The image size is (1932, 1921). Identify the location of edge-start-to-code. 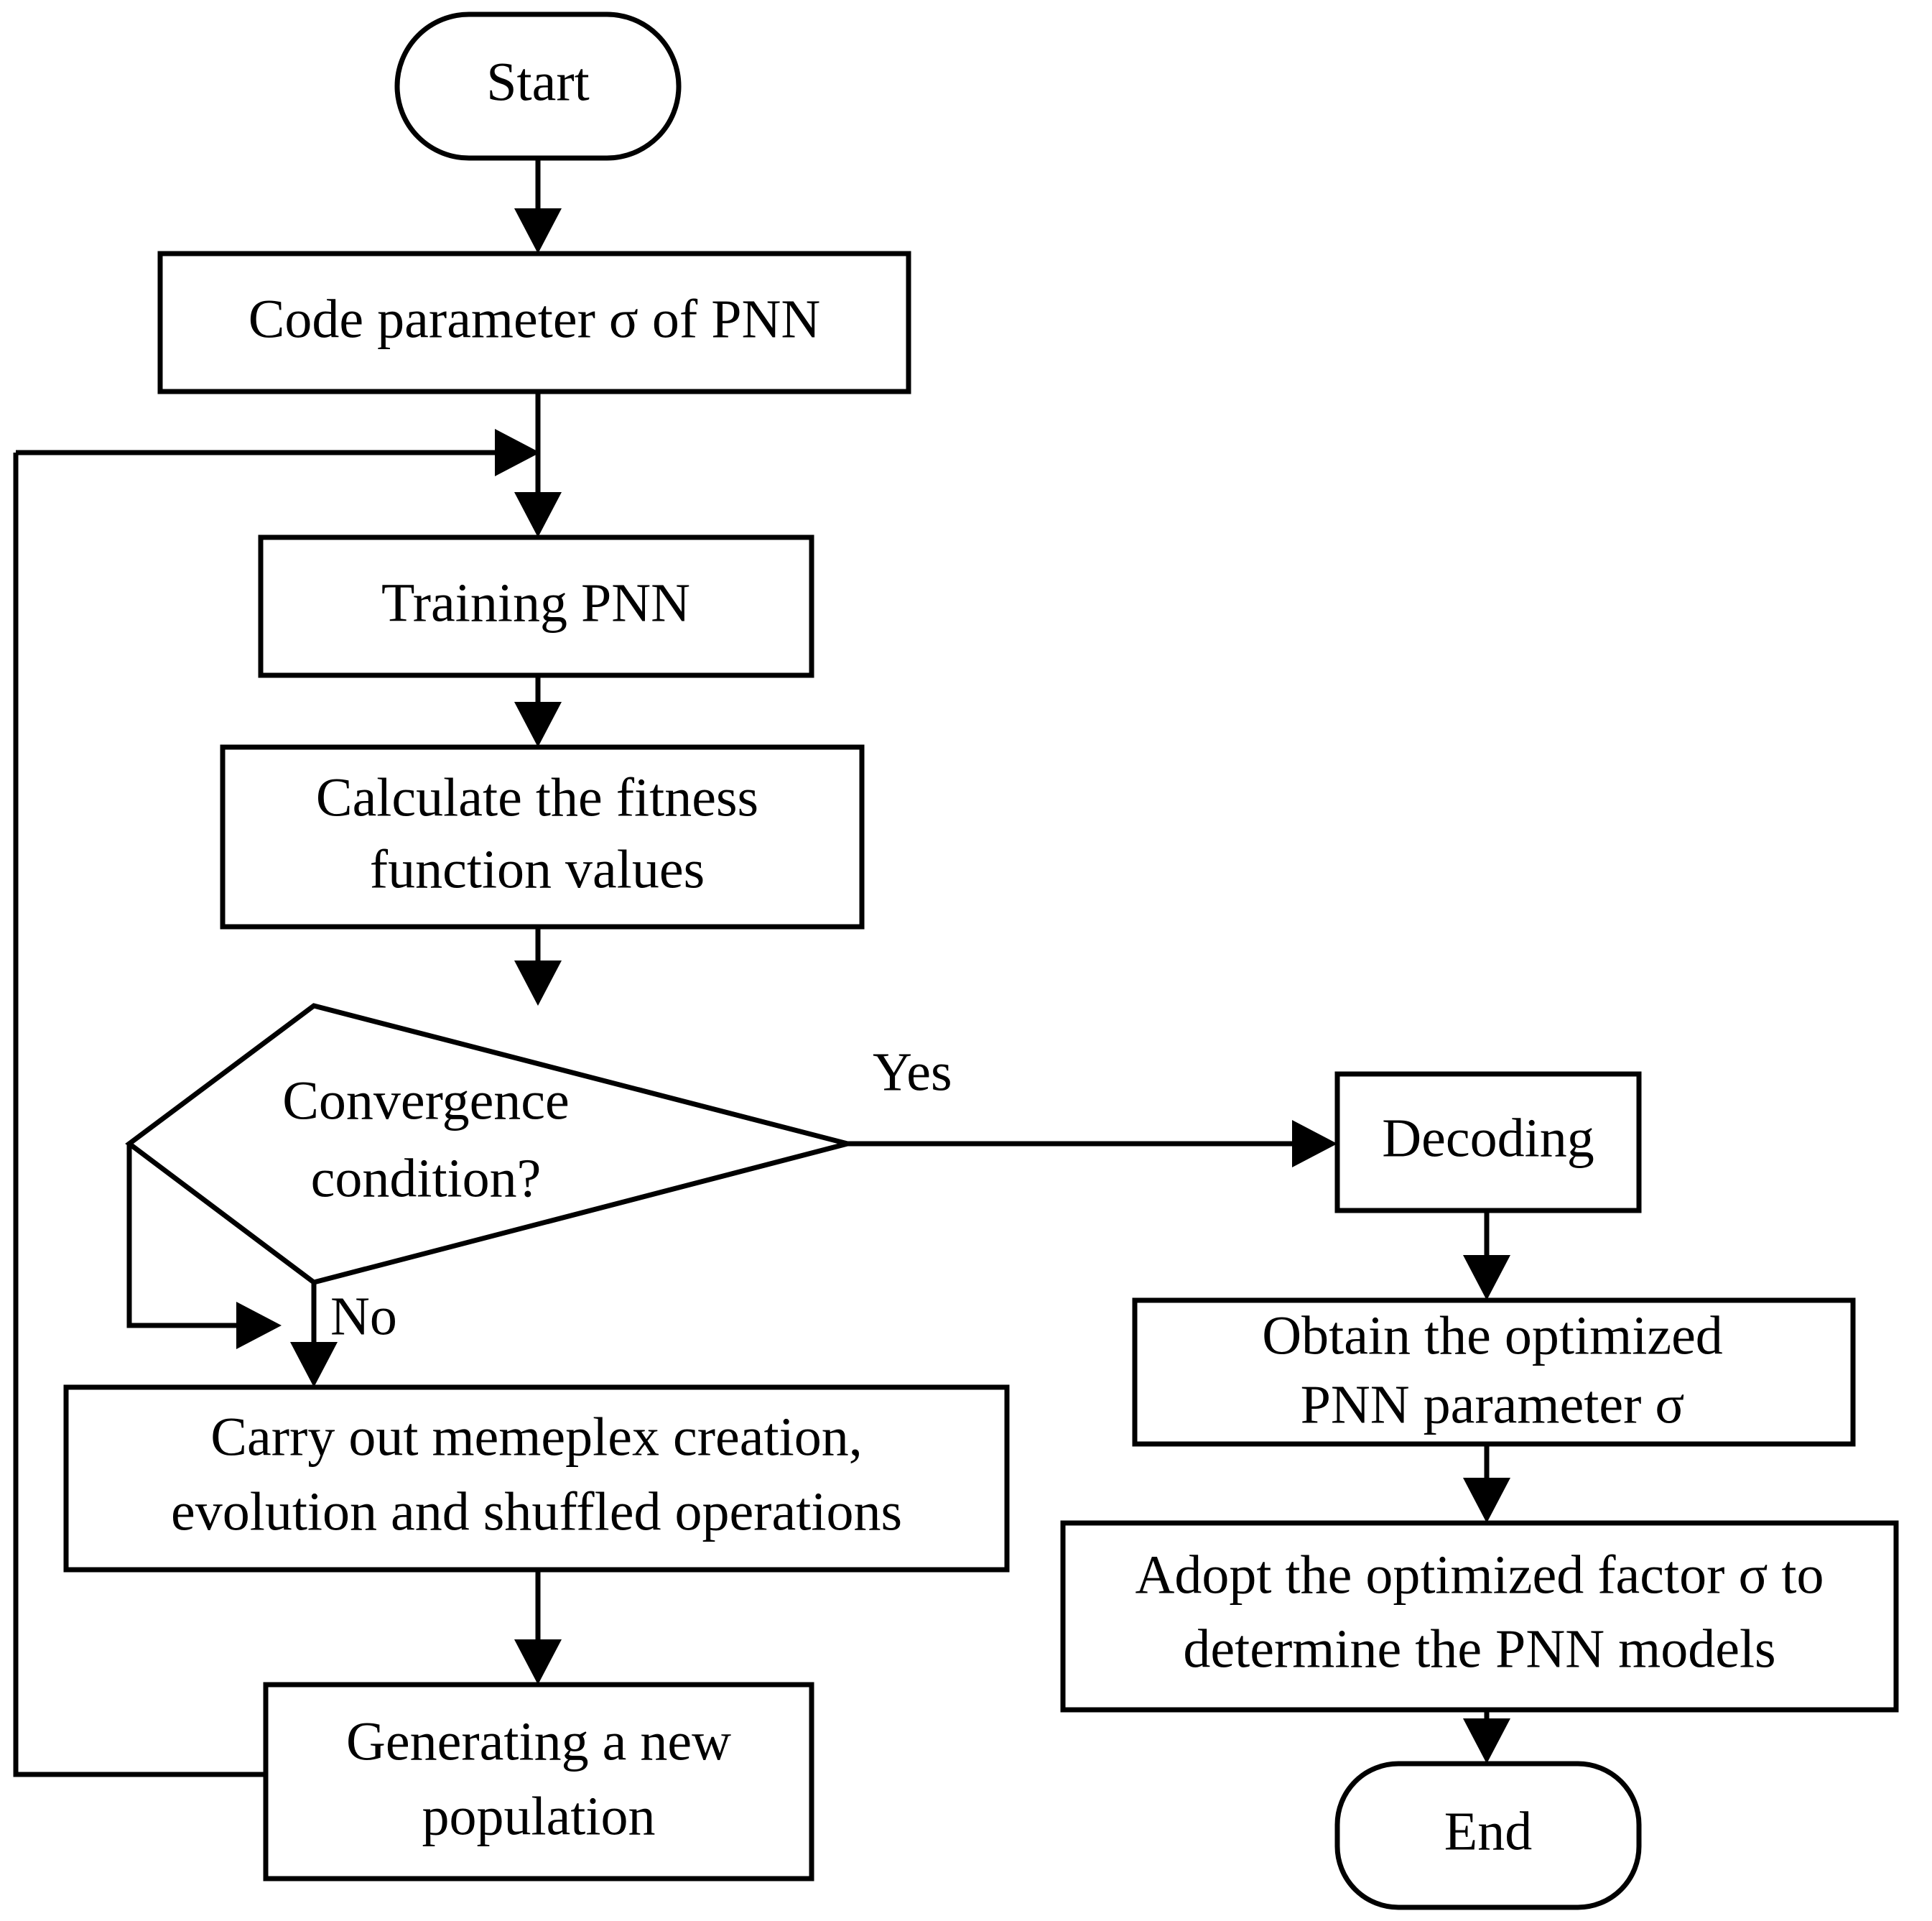
(538, 206).